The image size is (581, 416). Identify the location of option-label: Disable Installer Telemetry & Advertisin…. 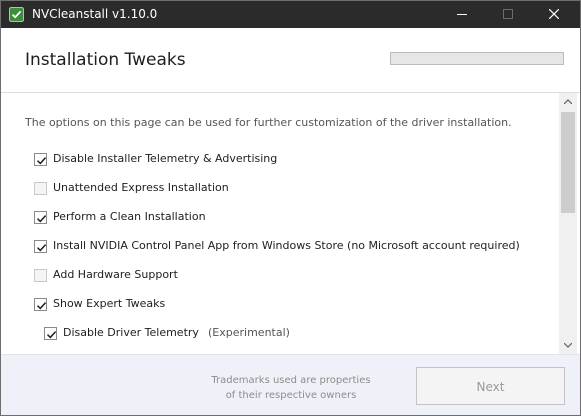
(165, 158).